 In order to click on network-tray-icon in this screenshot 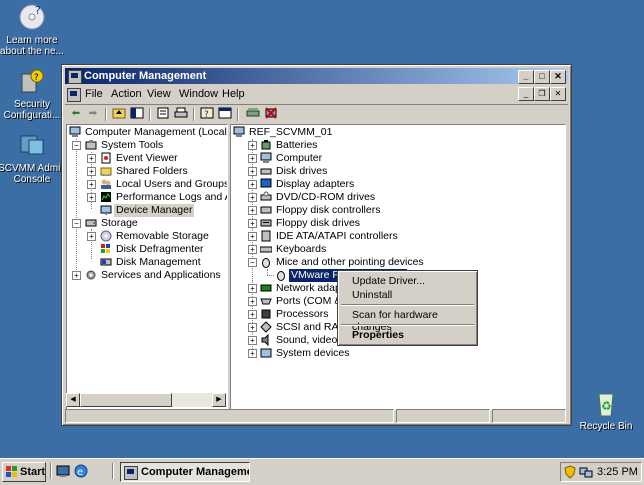, I will do `click(586, 475)`.